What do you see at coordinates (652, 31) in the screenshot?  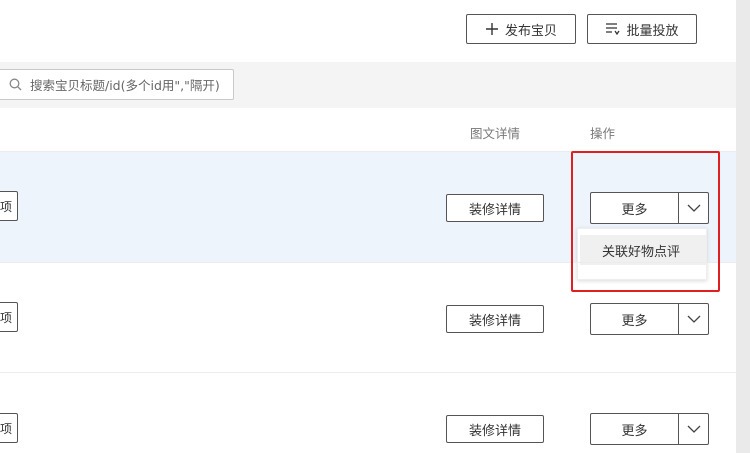 I see `batch-deliver-label: 批量投放` at bounding box center [652, 31].